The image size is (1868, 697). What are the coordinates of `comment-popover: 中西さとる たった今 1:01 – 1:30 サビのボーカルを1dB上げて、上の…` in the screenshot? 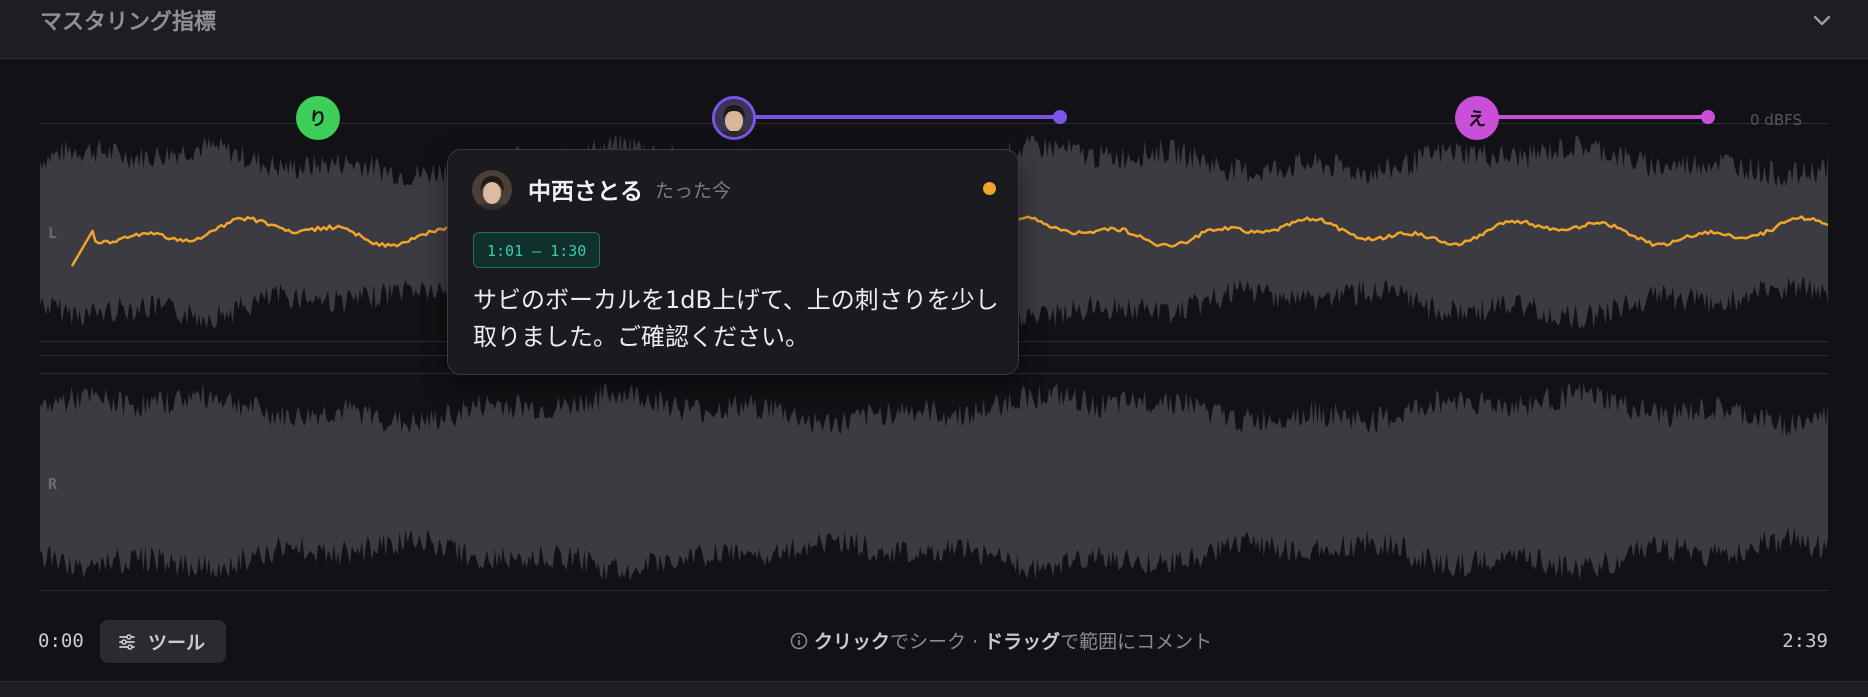 It's located at (733, 262).